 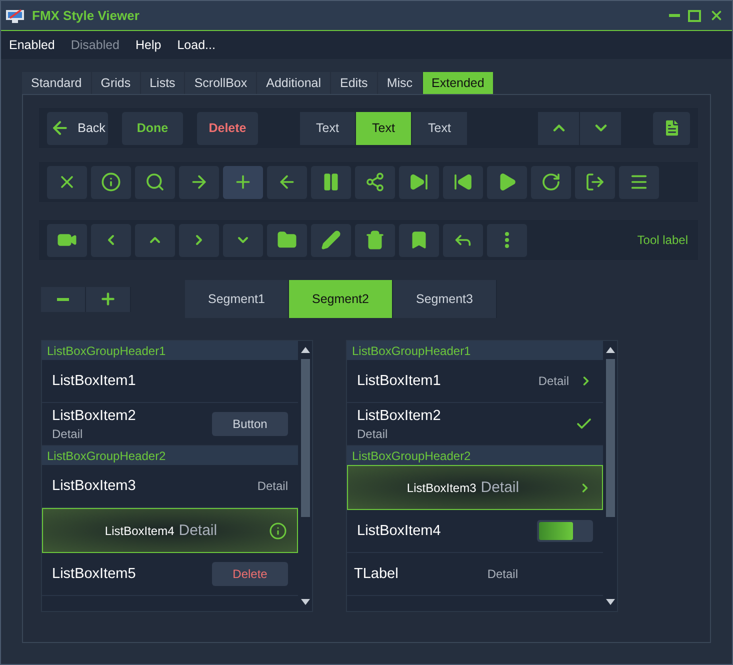 I want to click on item-text: TLabel, so click(x=376, y=574).